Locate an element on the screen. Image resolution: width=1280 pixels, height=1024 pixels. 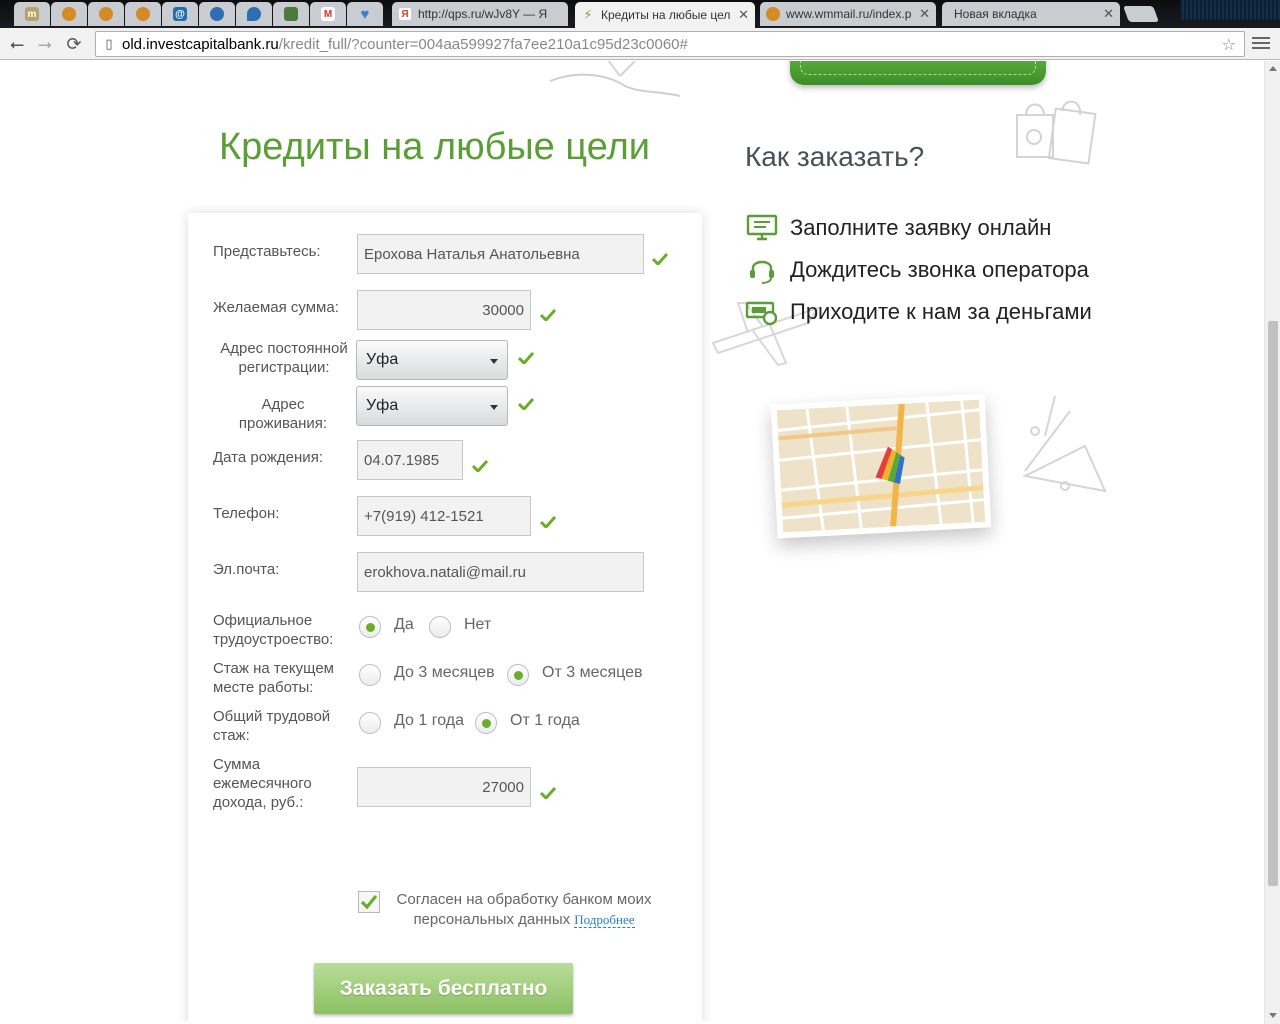
how-to-order-title: Как заказать? is located at coordinates (835, 156).